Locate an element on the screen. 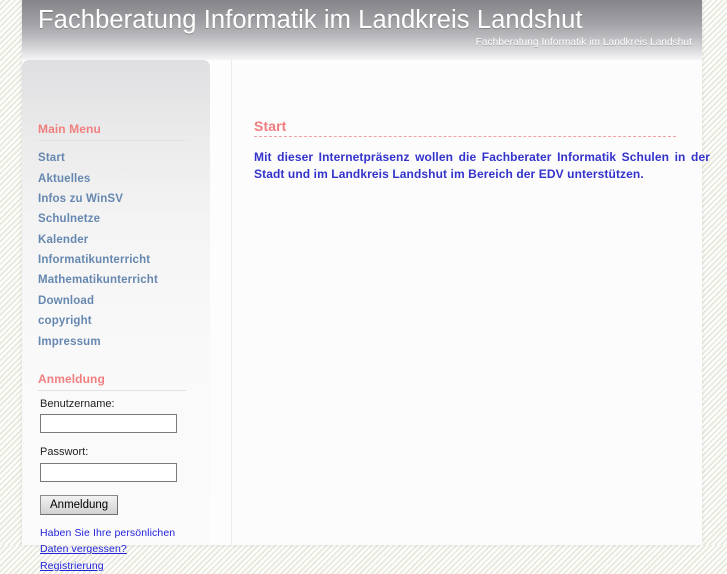 This screenshot has height=574, width=727. sidebar-item-informatikunterricht: Informatikunterricht is located at coordinates (124, 260).